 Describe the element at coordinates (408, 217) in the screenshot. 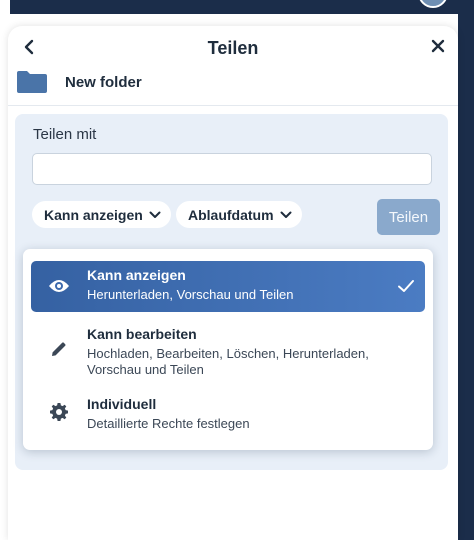

I see `share-submit-button: Teilen` at that location.